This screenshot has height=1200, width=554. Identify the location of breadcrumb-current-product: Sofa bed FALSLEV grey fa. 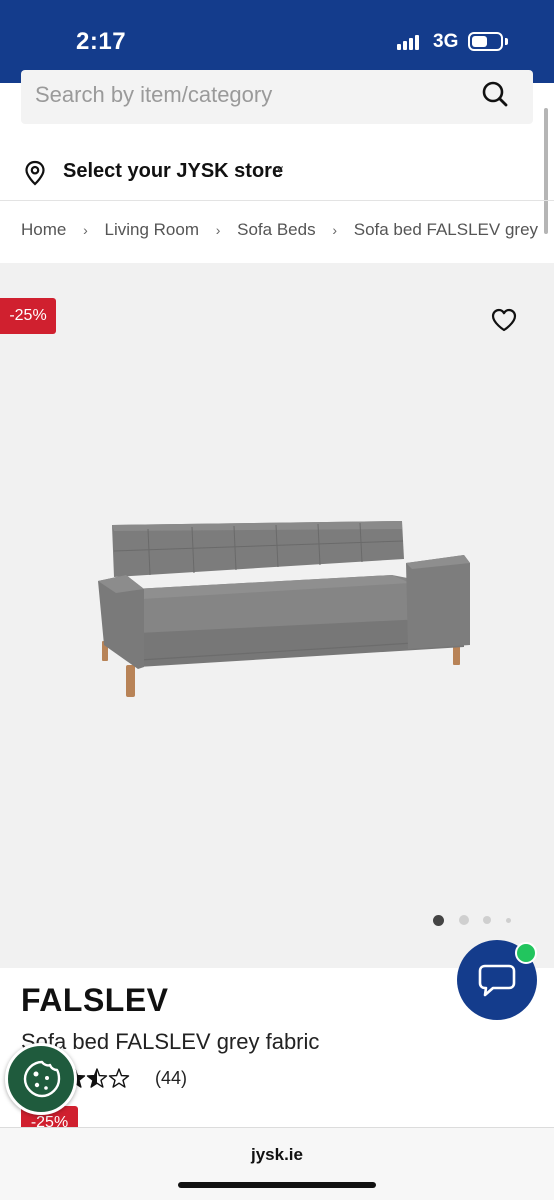
(447, 229).